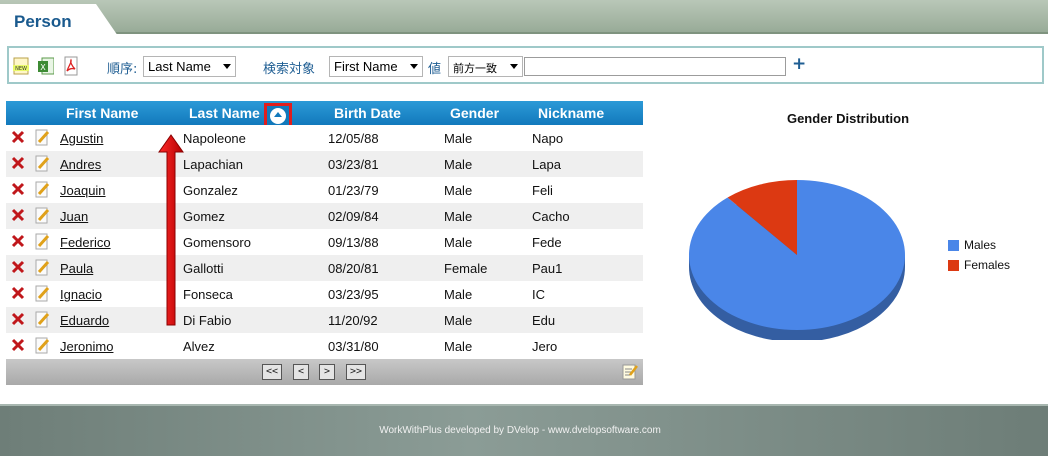 This screenshot has height=456, width=1048. I want to click on col-gender: Gender, so click(474, 113).